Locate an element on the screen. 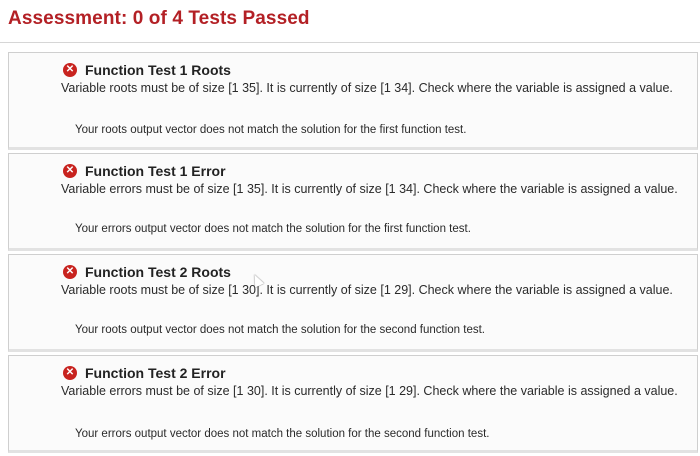 The width and height of the screenshot is (700, 456). test-title-row: ✕ Function Test 1 Roots is located at coordinates (147, 70).